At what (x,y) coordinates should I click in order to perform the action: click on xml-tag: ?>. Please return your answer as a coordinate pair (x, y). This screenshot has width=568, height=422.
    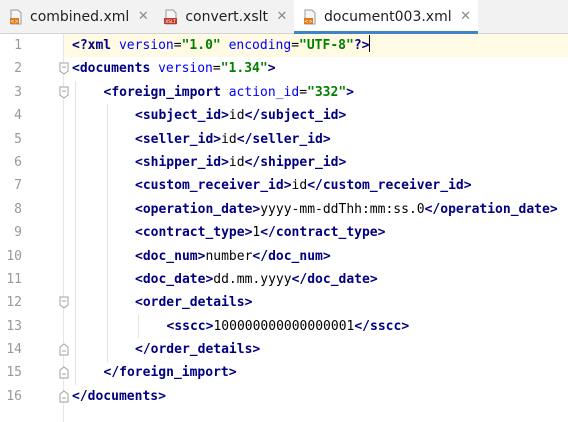
    Looking at the image, I should click on (361, 45).